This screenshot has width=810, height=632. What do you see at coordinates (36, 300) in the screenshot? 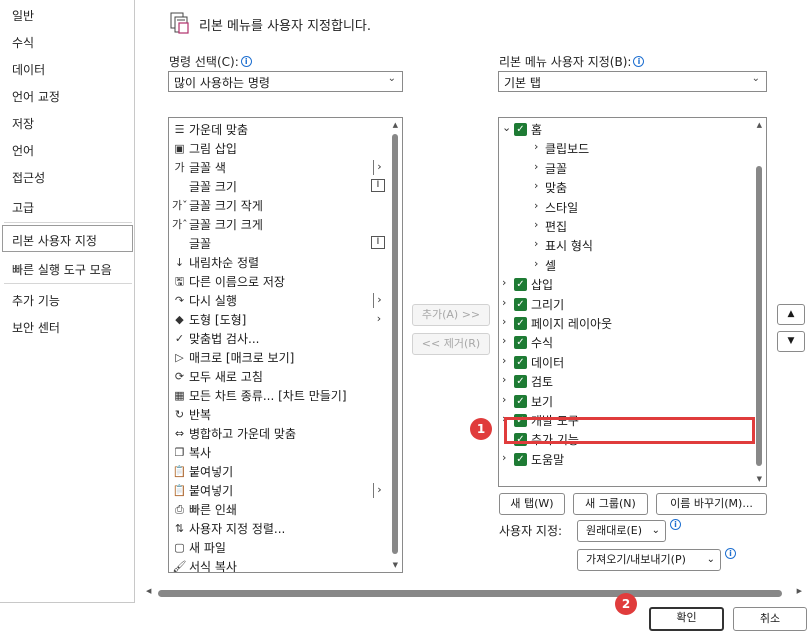
I see `nav-item-add-ins: 추가 기능` at bounding box center [36, 300].